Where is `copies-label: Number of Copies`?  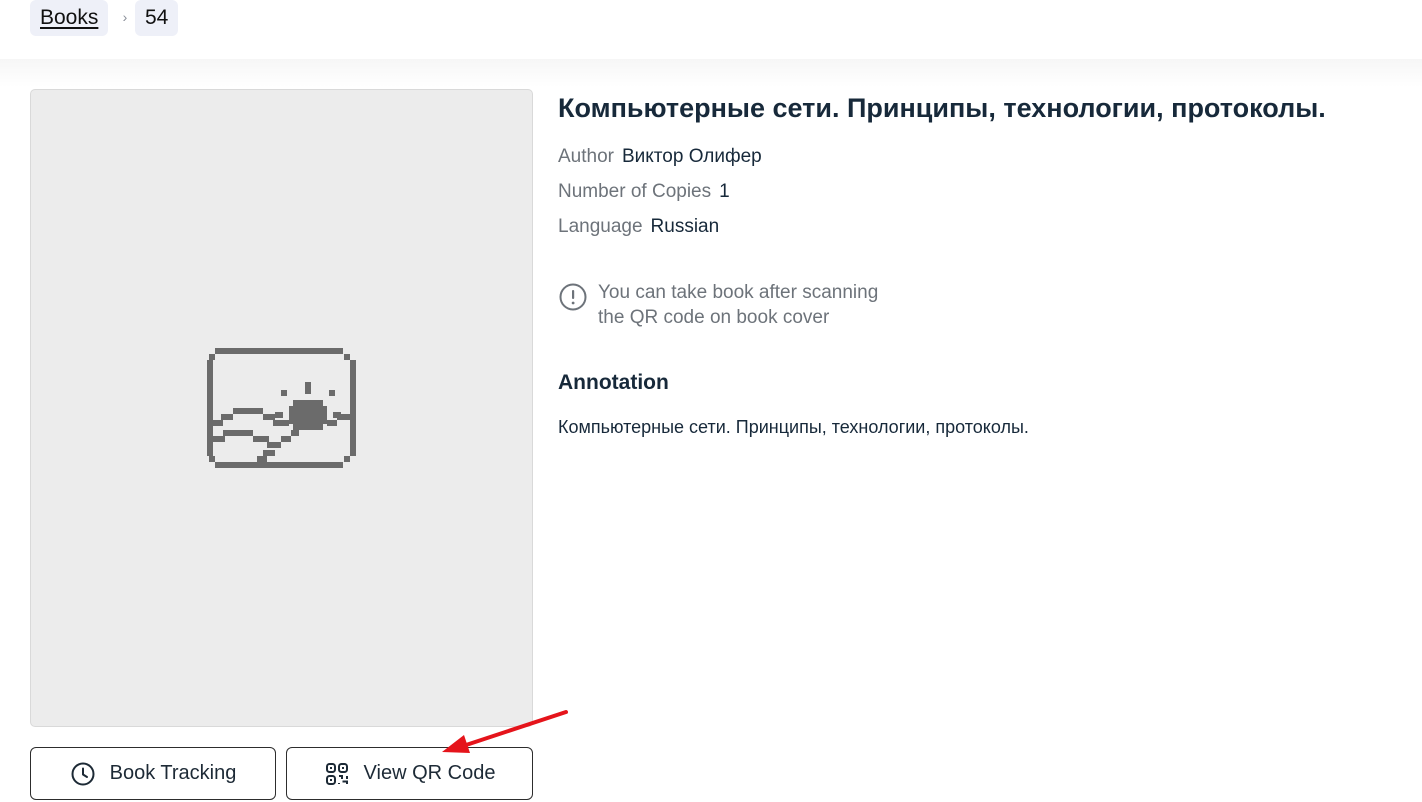
copies-label: Number of Copies is located at coordinates (635, 191).